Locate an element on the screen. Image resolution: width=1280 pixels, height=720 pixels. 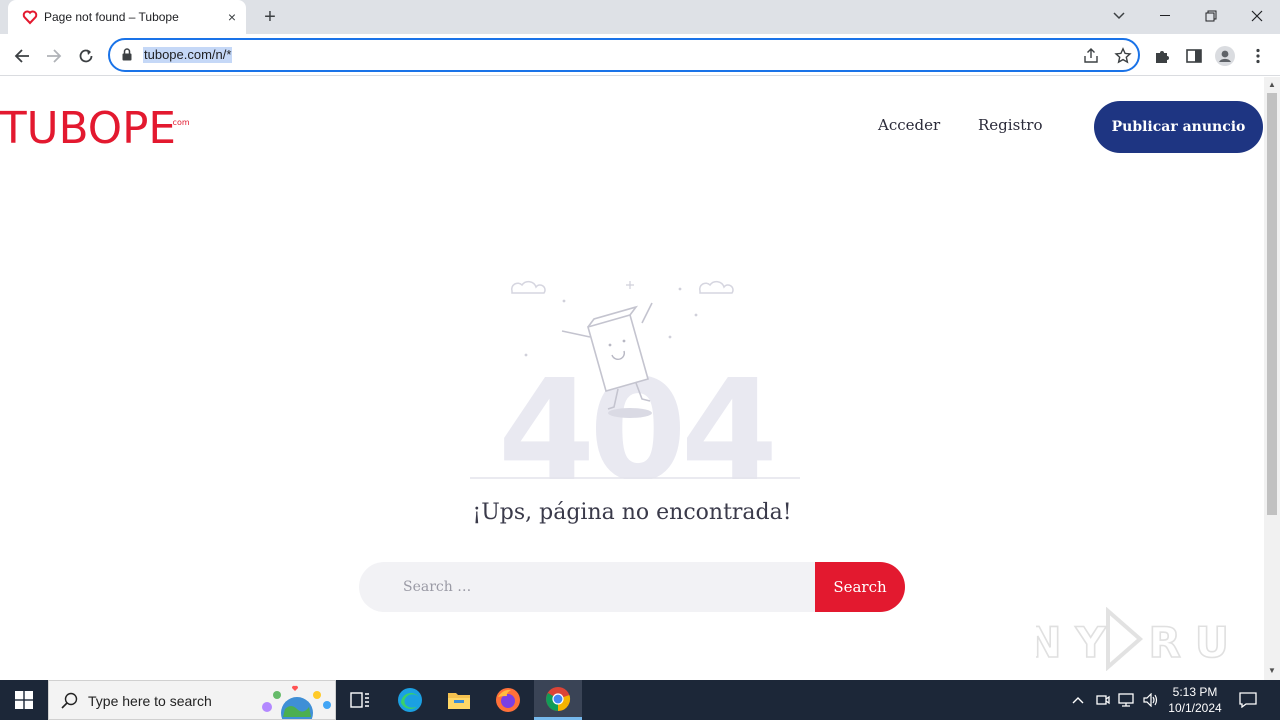
svg-text: ANY RUN is located at coordinates (1136, 642).